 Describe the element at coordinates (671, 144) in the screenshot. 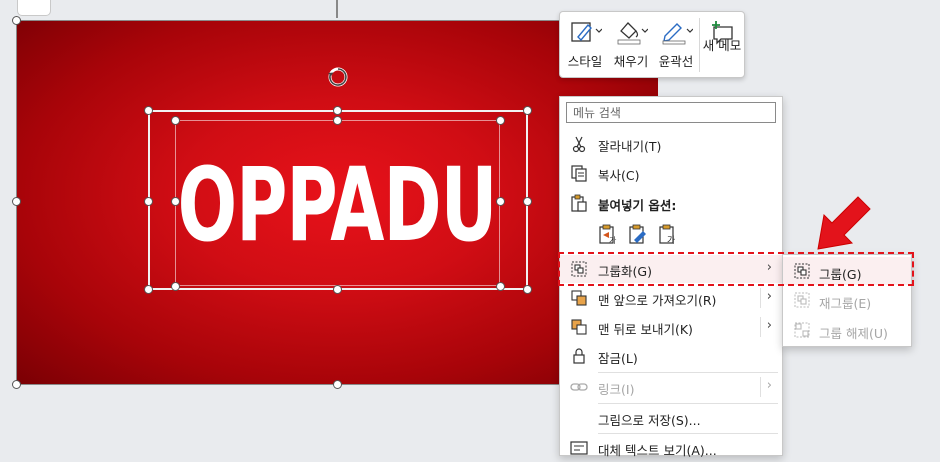

I see `menu-item-cut: 잘라내기(T)` at that location.